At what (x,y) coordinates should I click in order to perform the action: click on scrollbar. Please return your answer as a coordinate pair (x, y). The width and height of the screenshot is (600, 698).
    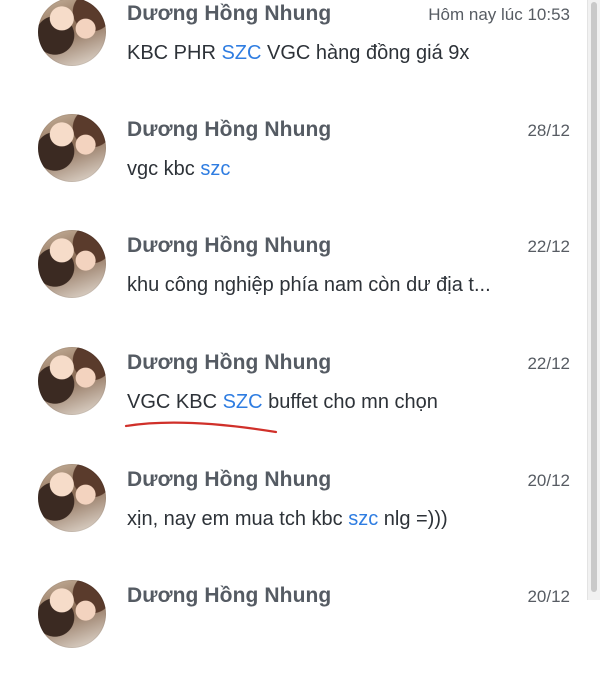
    Looking at the image, I should click on (593, 300).